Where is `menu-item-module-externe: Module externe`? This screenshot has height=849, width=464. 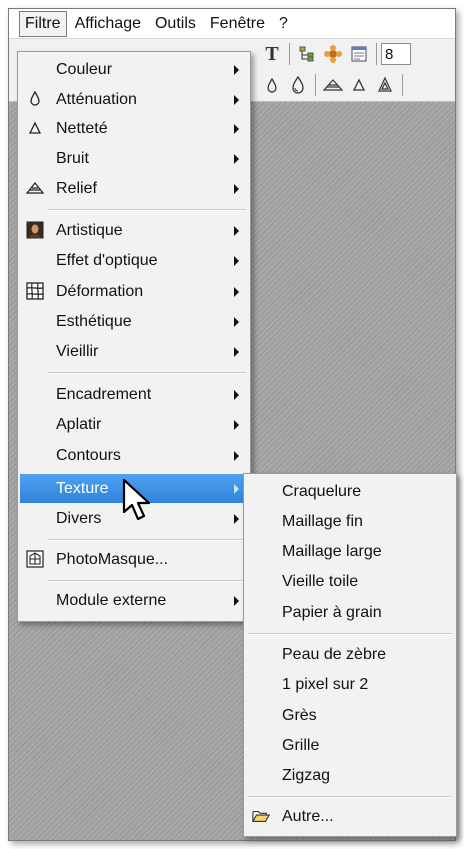 menu-item-module-externe: Module externe is located at coordinates (134, 600).